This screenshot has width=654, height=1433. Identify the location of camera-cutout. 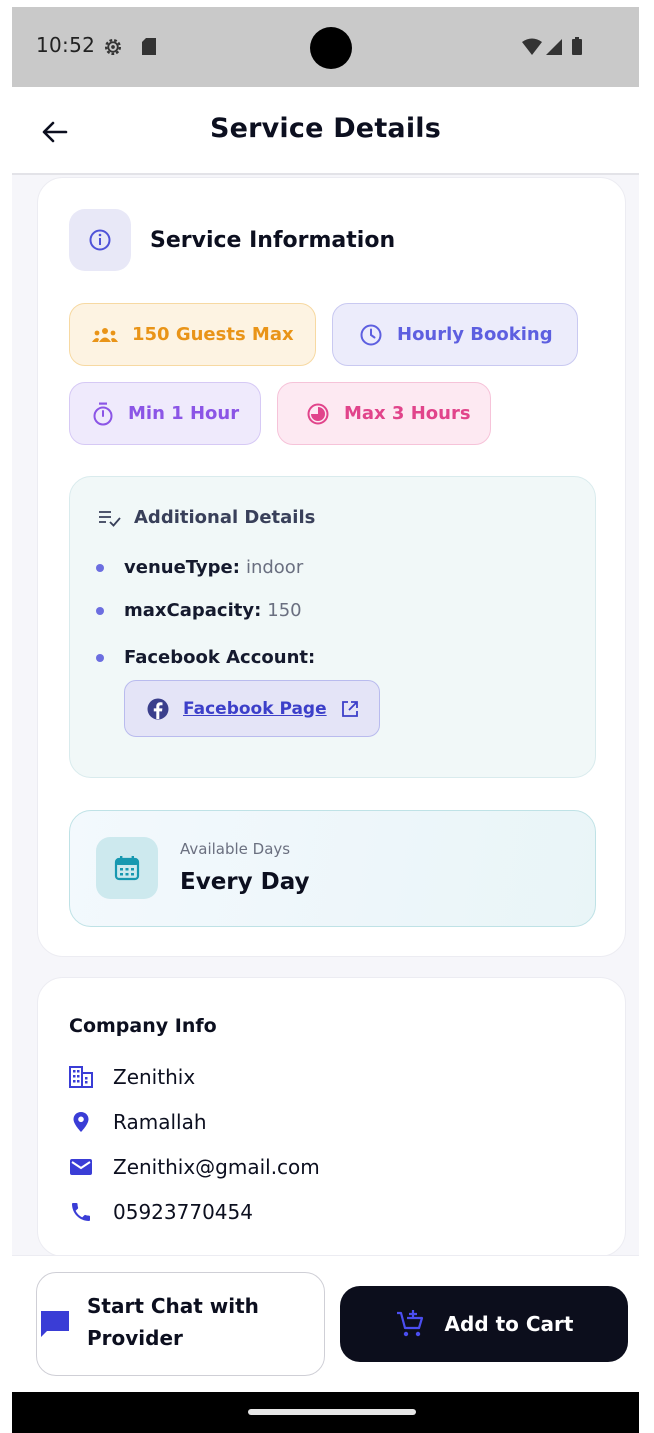
(331, 48).